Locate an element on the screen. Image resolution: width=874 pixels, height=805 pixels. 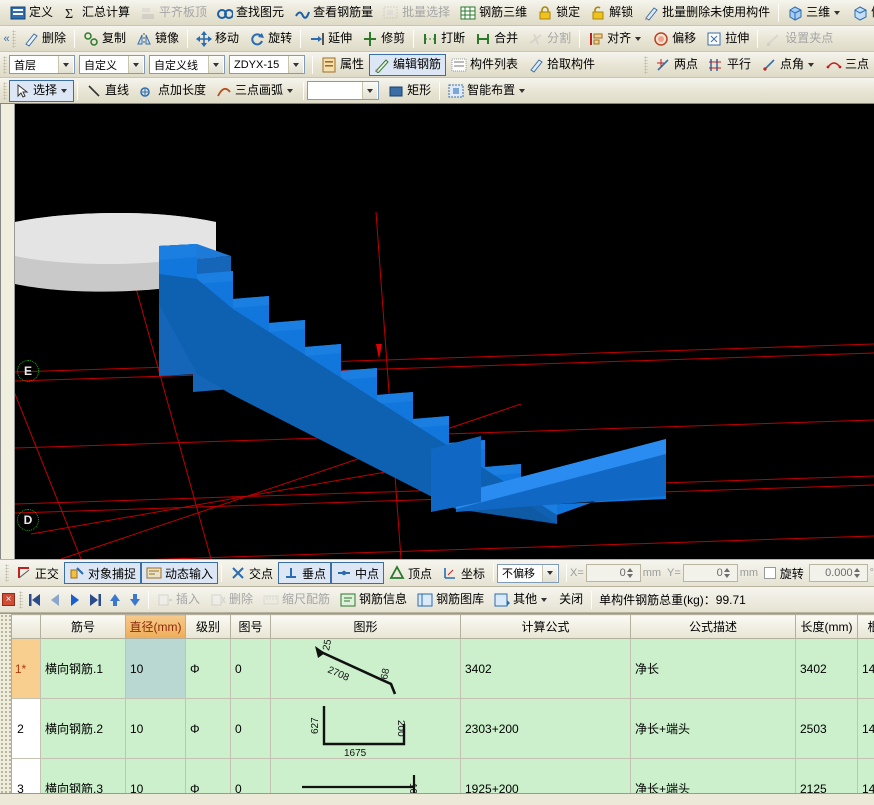
toolbar-button-rebar-info-icon: 钢筋信息 is located at coordinates (373, 600).